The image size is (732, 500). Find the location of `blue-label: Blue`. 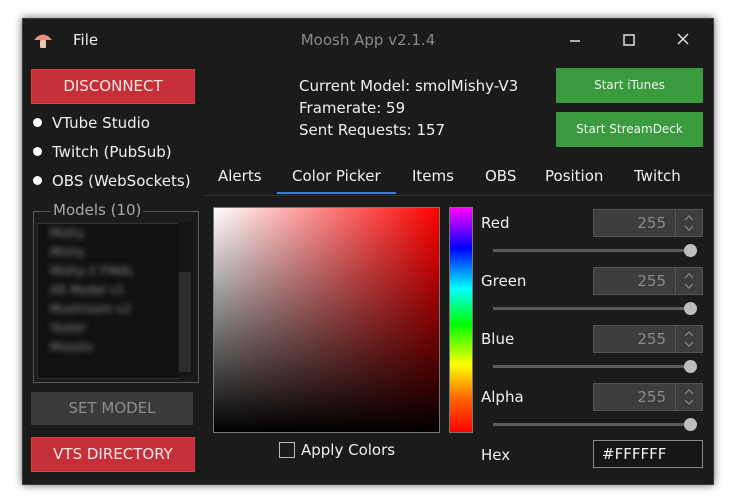

blue-label: Blue is located at coordinates (498, 339).